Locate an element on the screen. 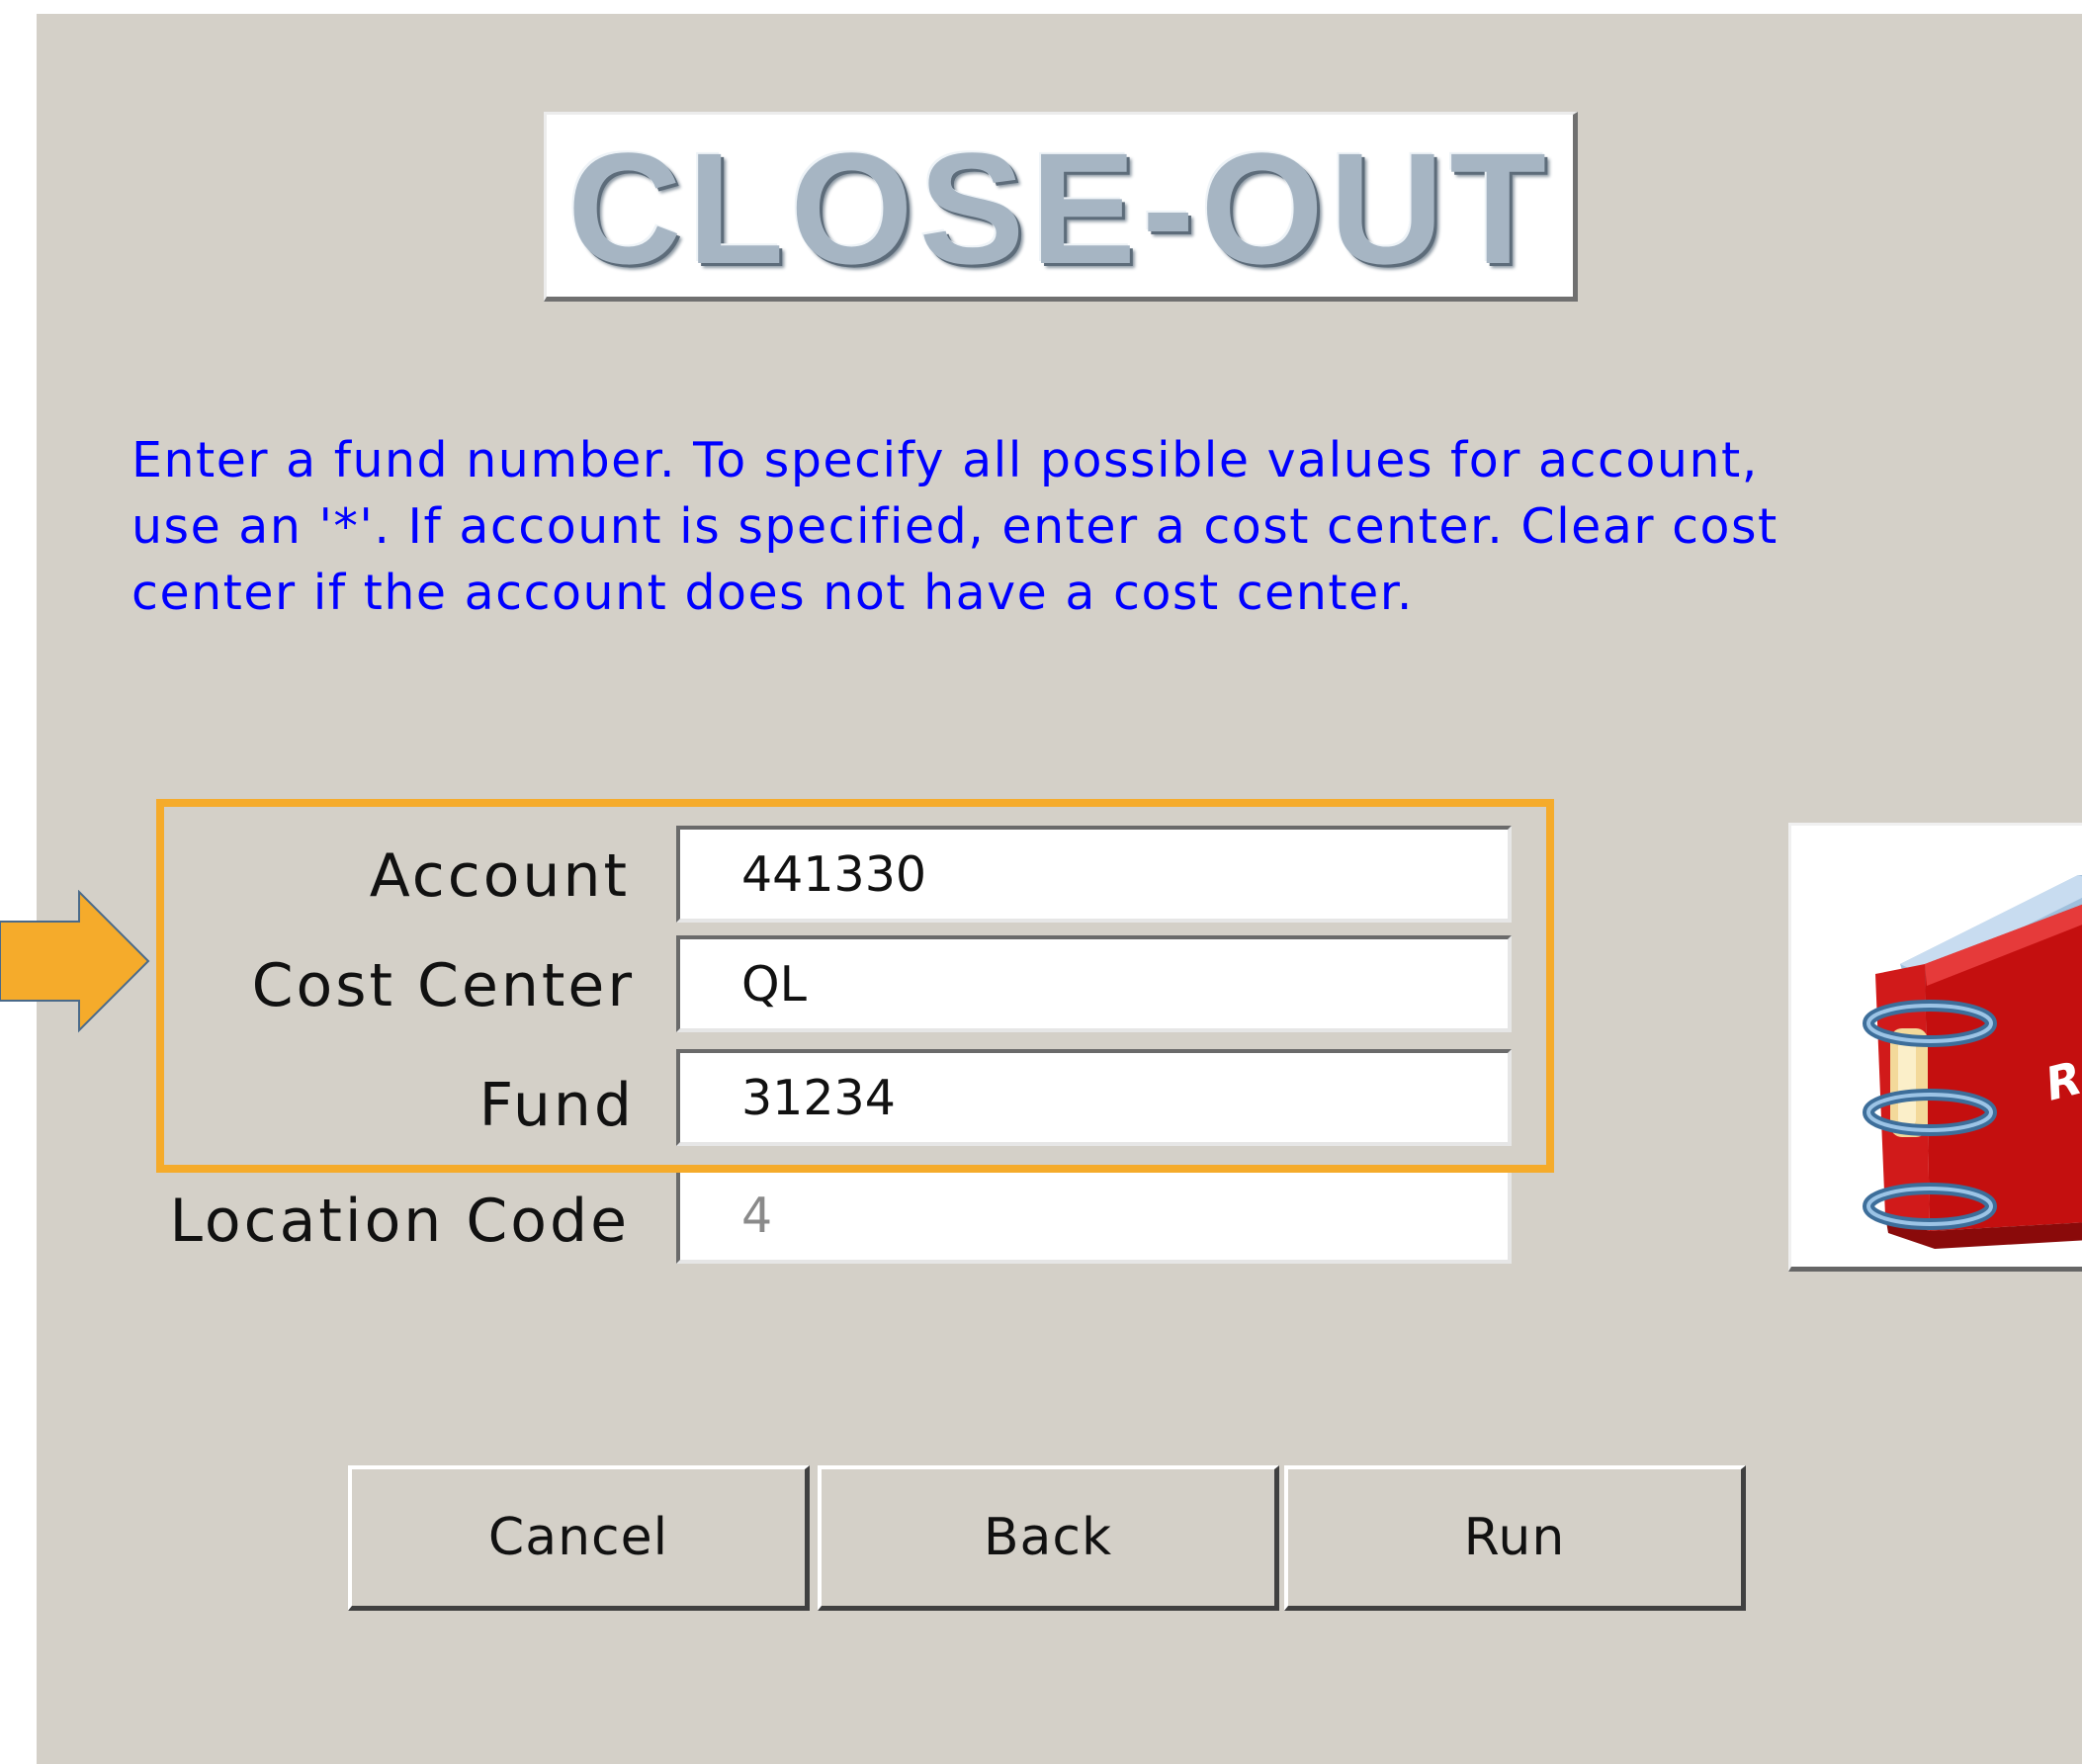 The width and height of the screenshot is (2082, 1764). report-image-frame: RE is located at coordinates (1935, 1047).